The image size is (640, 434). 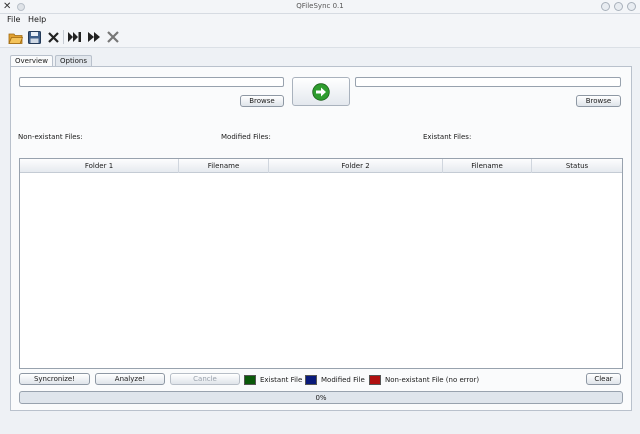 What do you see at coordinates (605, 6) in the screenshot?
I see `minimize-icon` at bounding box center [605, 6].